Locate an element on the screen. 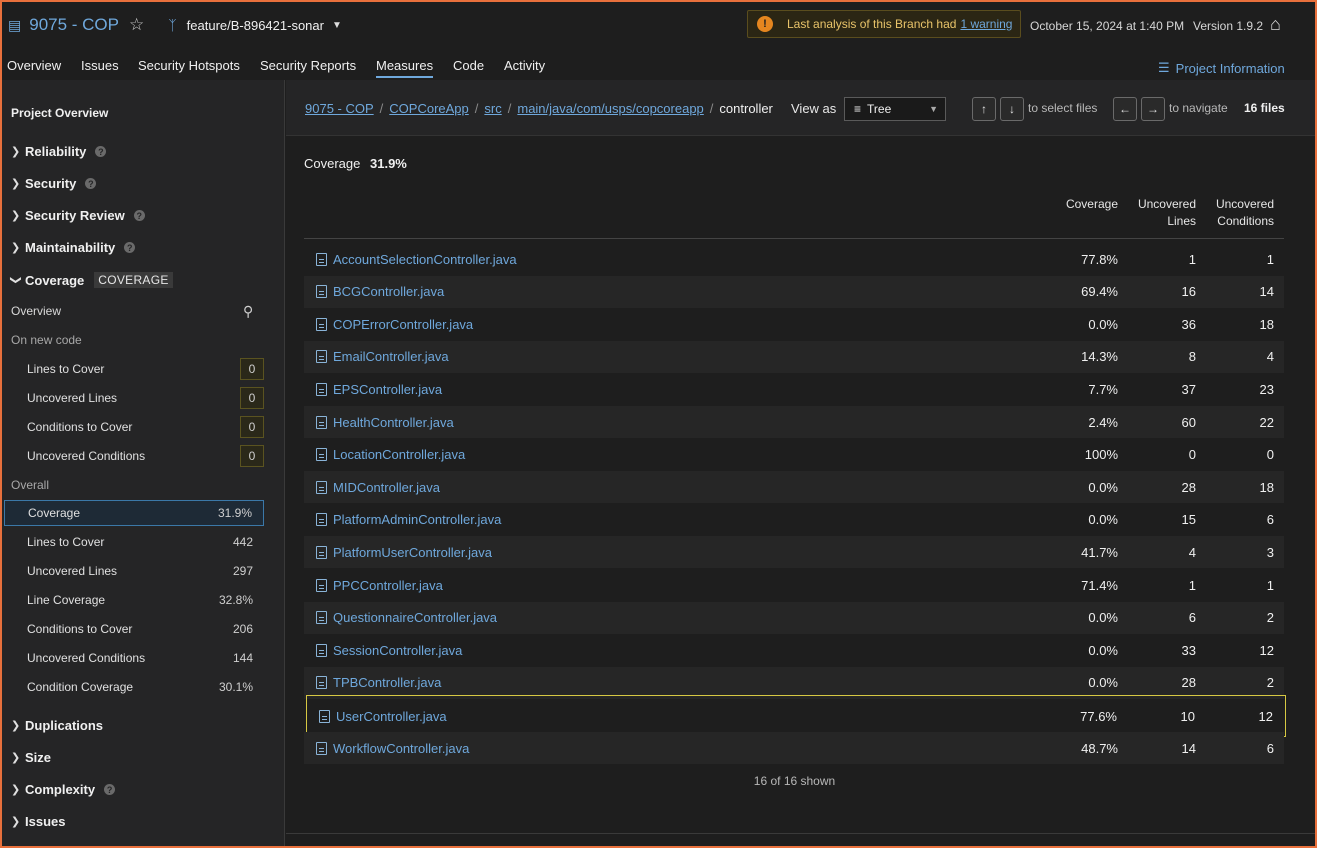 Image resolution: width=1317 pixels, height=848 pixels. metric-uncovered-conditions: Uncovered Conditions 144 is located at coordinates (134, 658).